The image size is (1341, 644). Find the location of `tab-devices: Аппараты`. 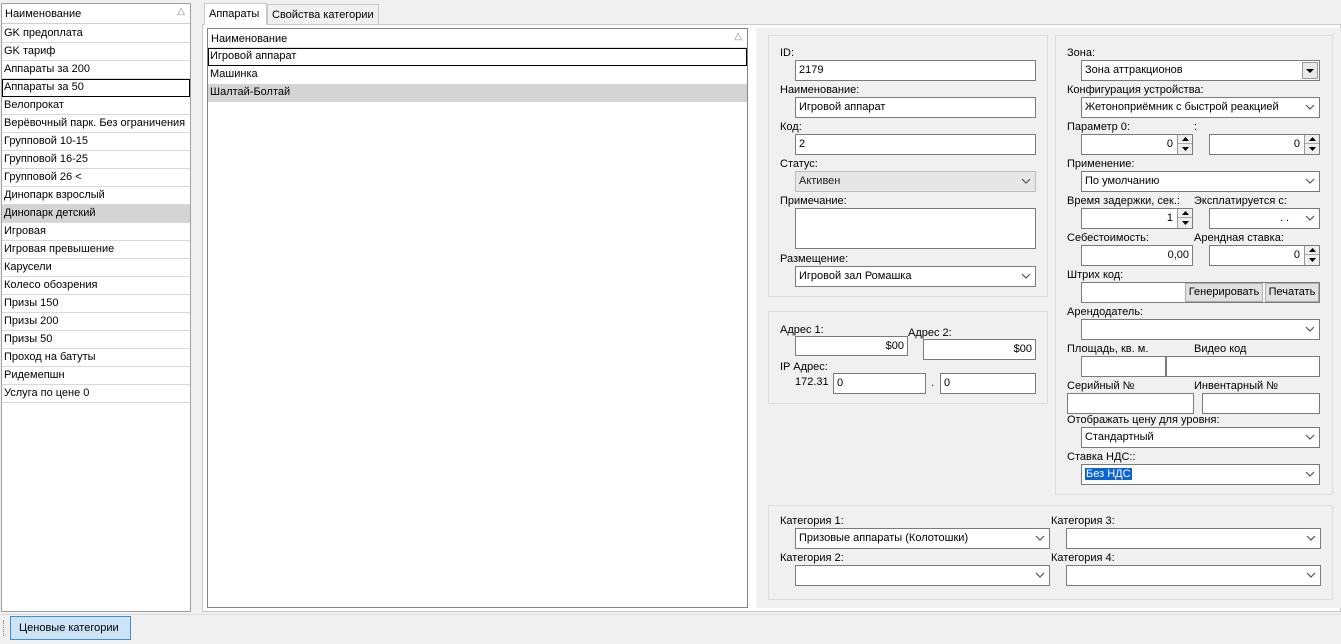

tab-devices: Аппараты is located at coordinates (235, 14).